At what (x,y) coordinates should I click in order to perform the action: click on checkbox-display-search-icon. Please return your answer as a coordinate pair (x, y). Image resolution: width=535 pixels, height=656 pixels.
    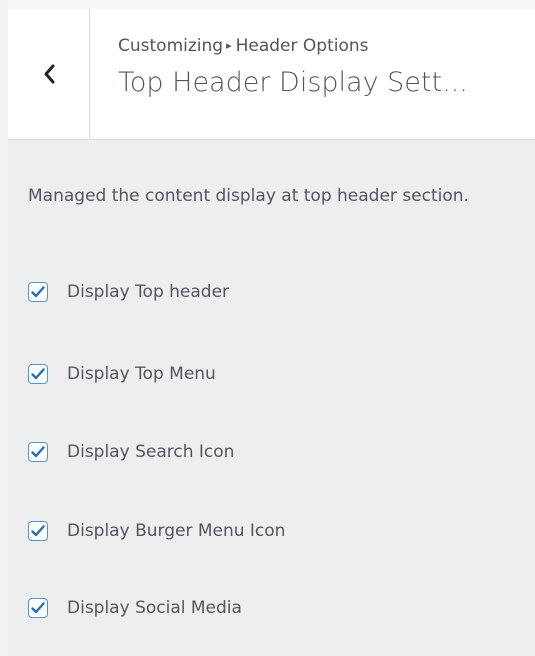
    Looking at the image, I should click on (38, 452).